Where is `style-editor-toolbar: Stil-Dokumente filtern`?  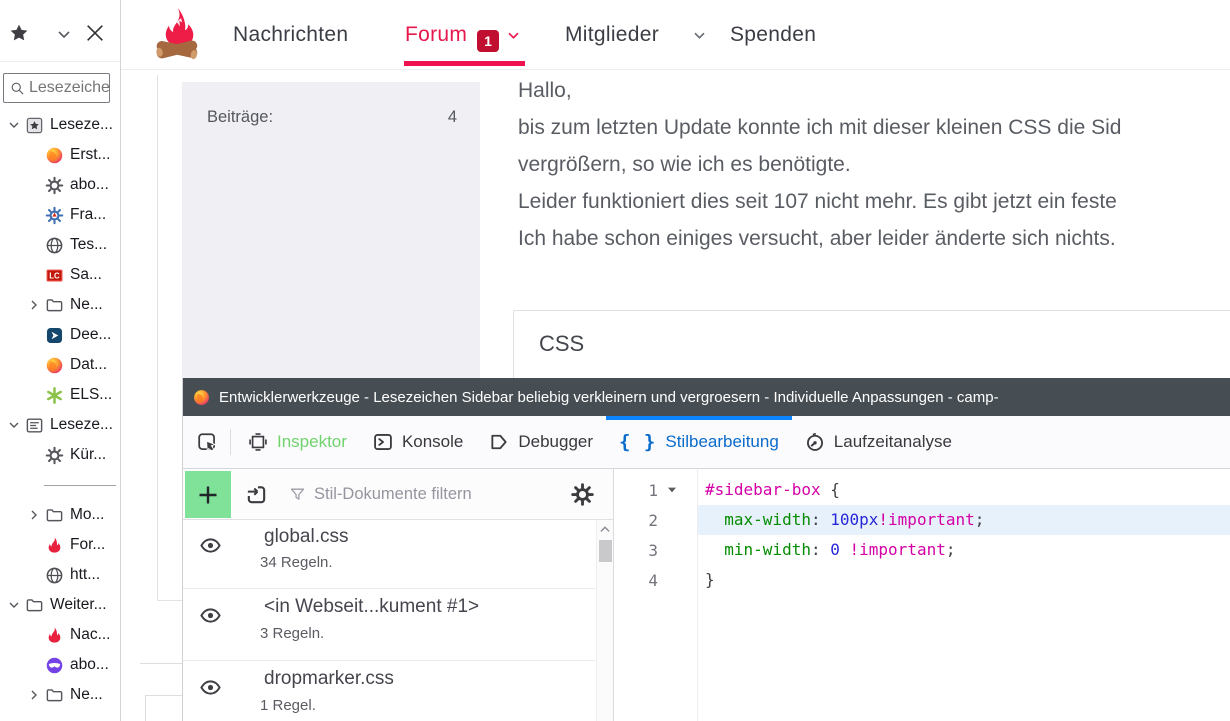
style-editor-toolbar: Stil-Dokumente filtern is located at coordinates (398, 494).